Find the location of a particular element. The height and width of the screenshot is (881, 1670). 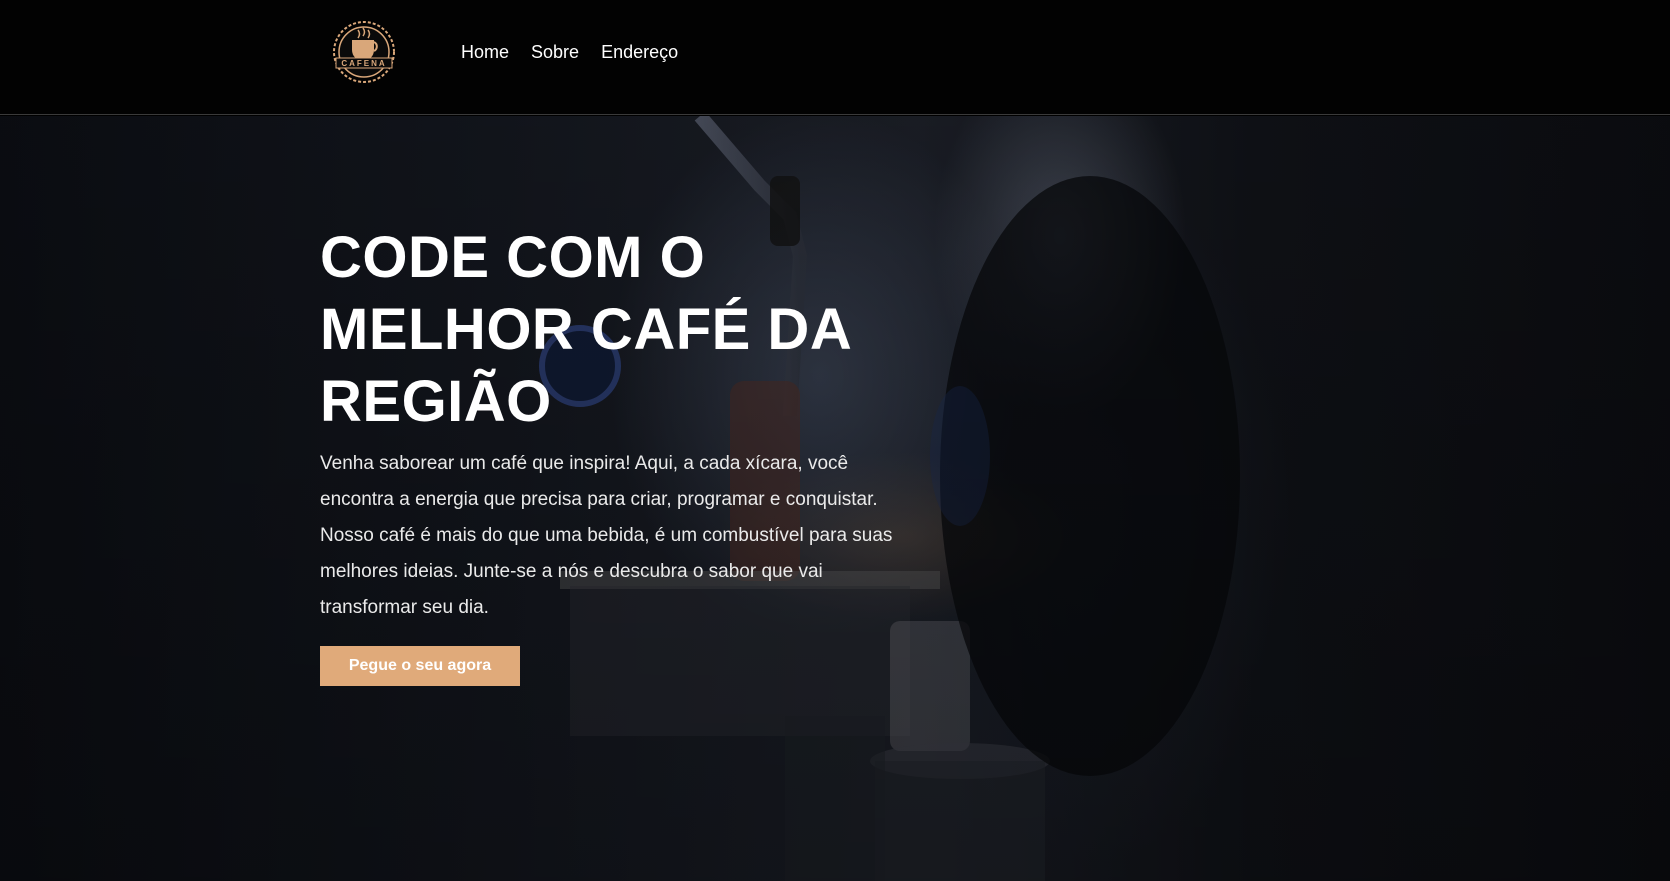

main-nav: Home Sobre Endereço is located at coordinates (569, 52).